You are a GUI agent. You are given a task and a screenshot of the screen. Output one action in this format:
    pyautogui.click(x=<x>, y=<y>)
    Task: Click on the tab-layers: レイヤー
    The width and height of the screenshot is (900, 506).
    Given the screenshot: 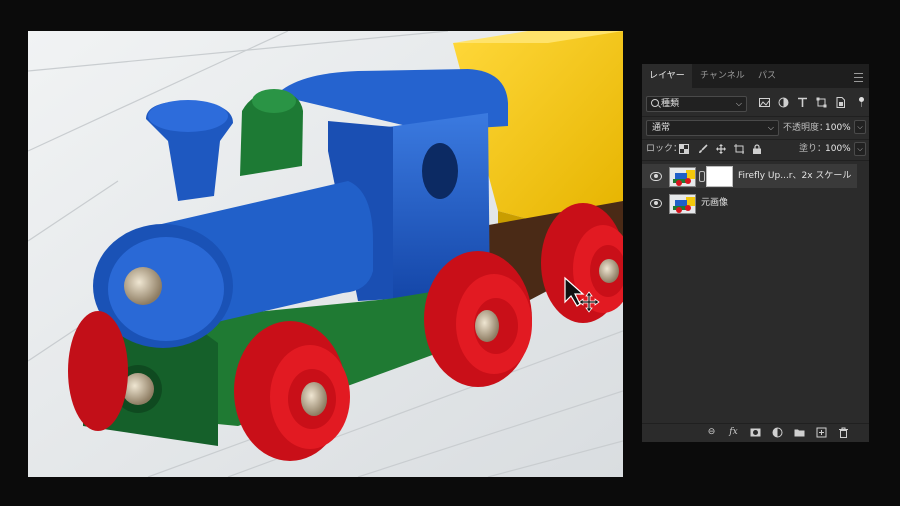 What is the action you would take?
    pyautogui.click(x=667, y=76)
    